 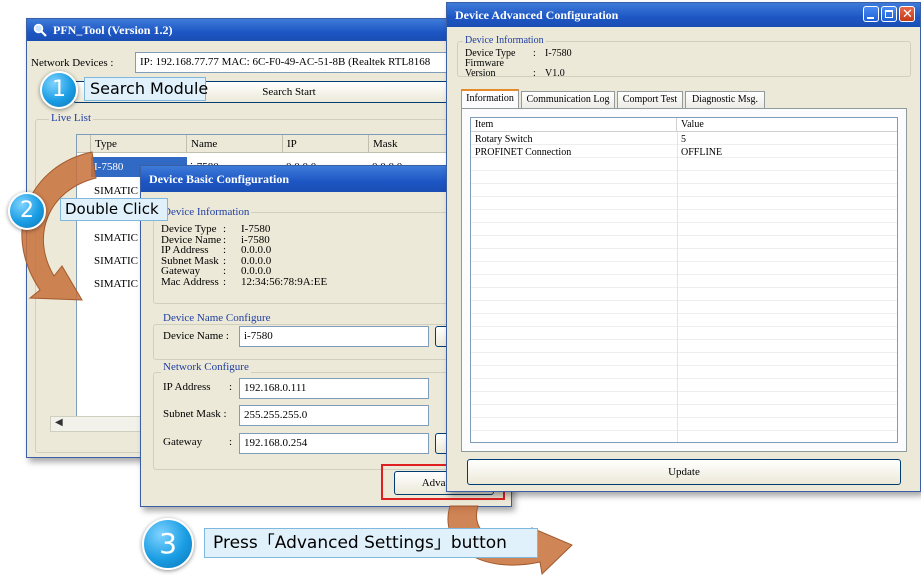 I want to click on device-type-value: I-7580, so click(x=558, y=53).